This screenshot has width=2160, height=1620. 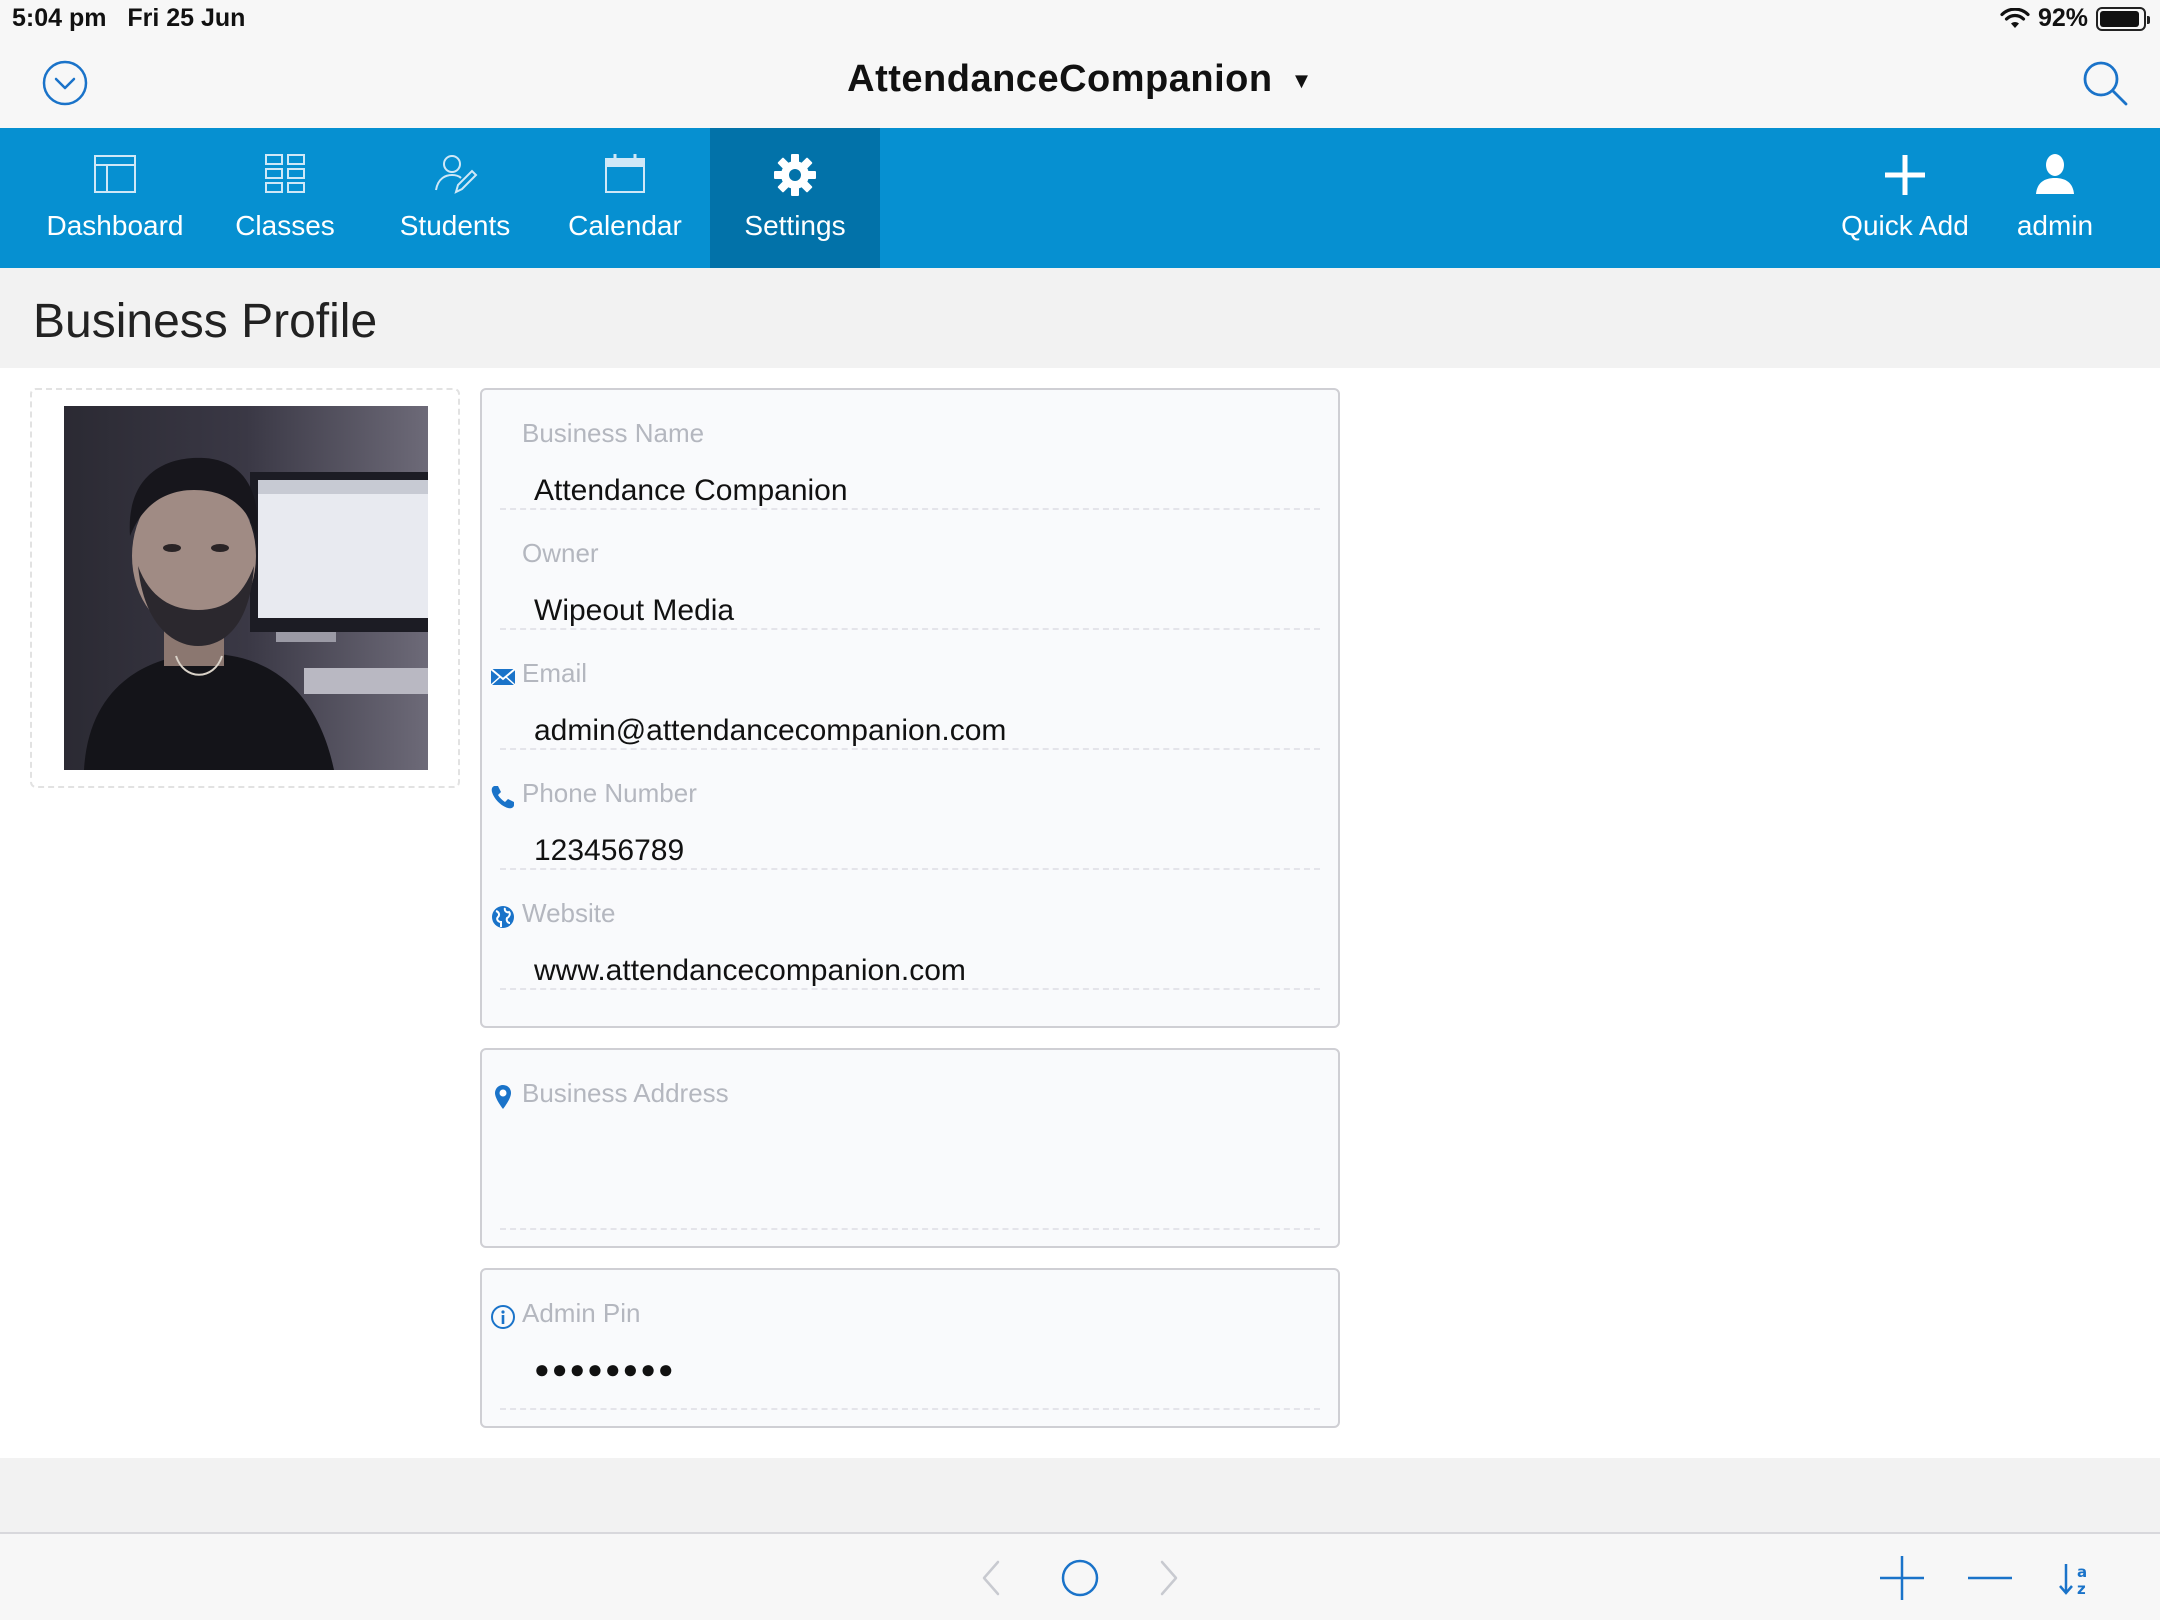 I want to click on page-title: Business Profile, so click(x=205, y=321).